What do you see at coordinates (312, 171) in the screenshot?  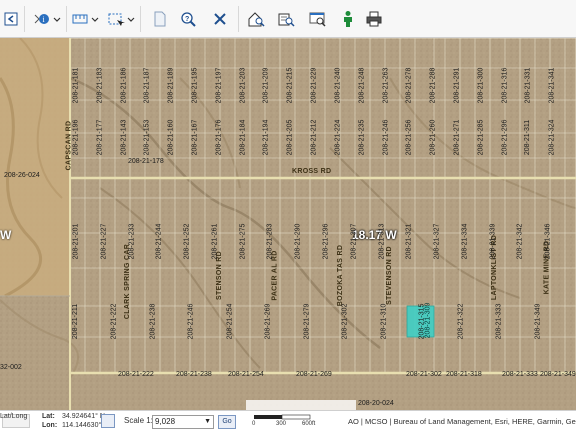 I see `road-label-horizontal: KROSS RD` at bounding box center [312, 171].